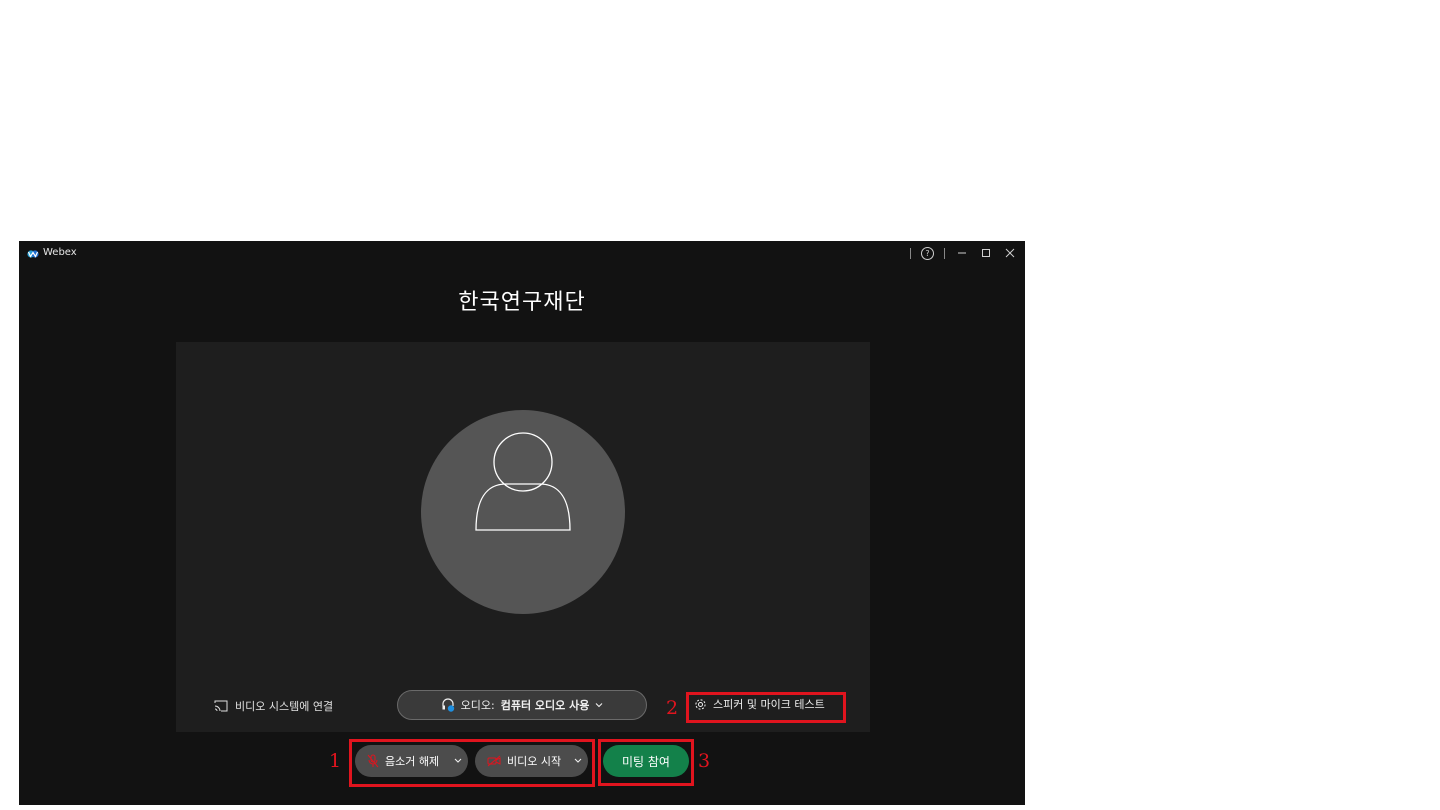 The height and width of the screenshot is (810, 1440). I want to click on meeting-title: 한국연구재단, so click(522, 302).